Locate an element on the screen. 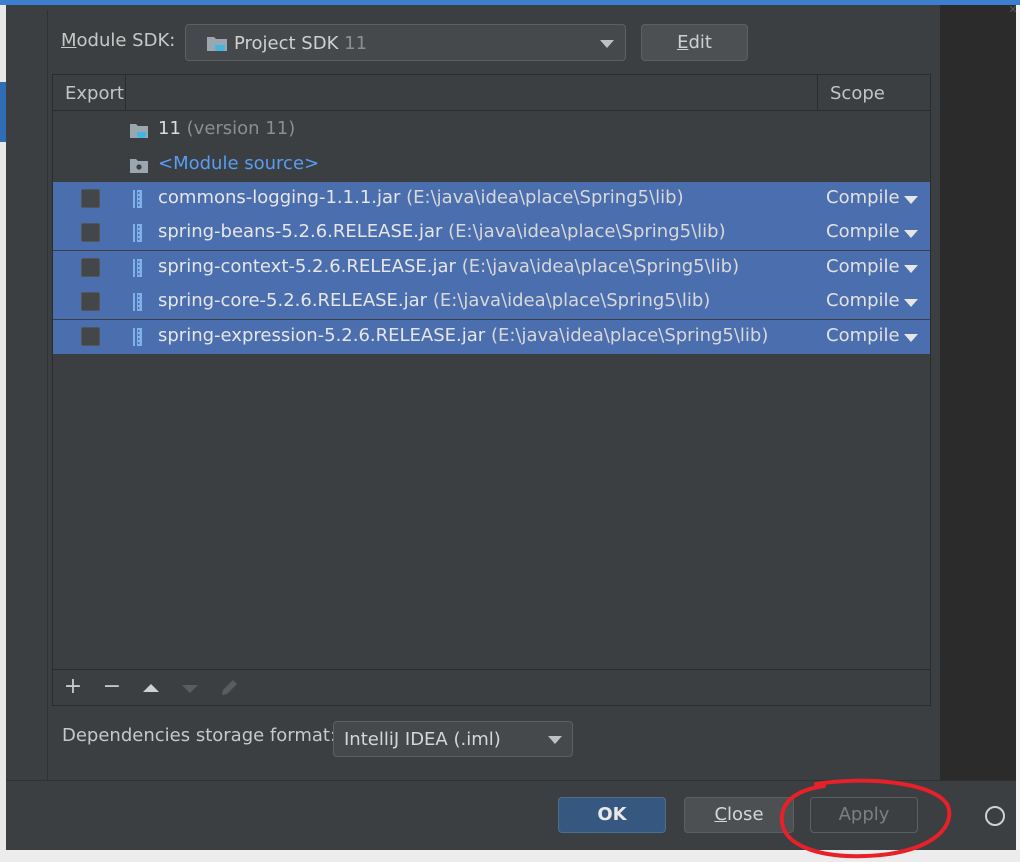  background-window-edge-right is located at coordinates (1018, 433).